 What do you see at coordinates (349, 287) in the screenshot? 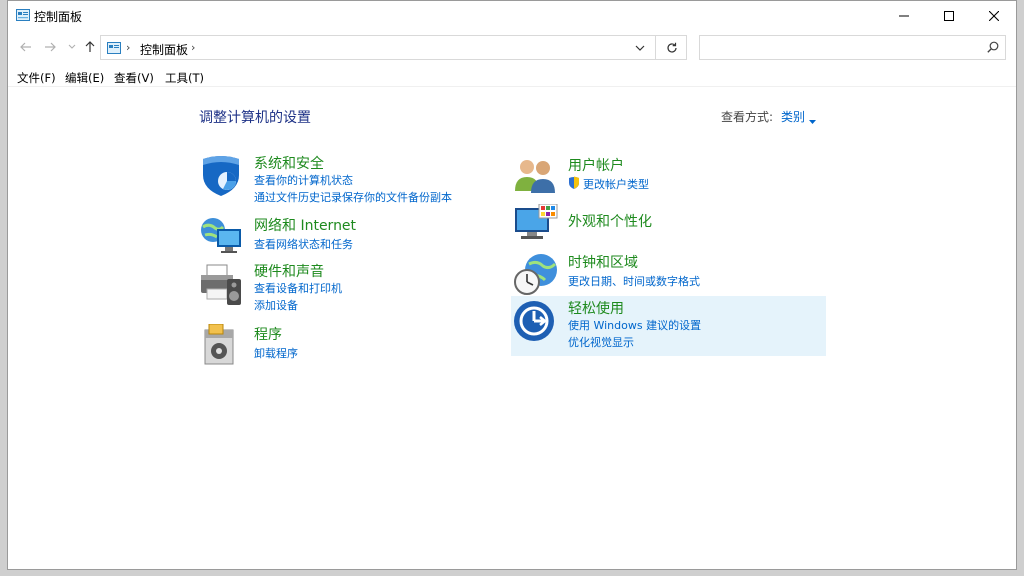
I see `category-hardware-sound: 硬件和声音 查看设备和打印机 添加设备` at bounding box center [349, 287].